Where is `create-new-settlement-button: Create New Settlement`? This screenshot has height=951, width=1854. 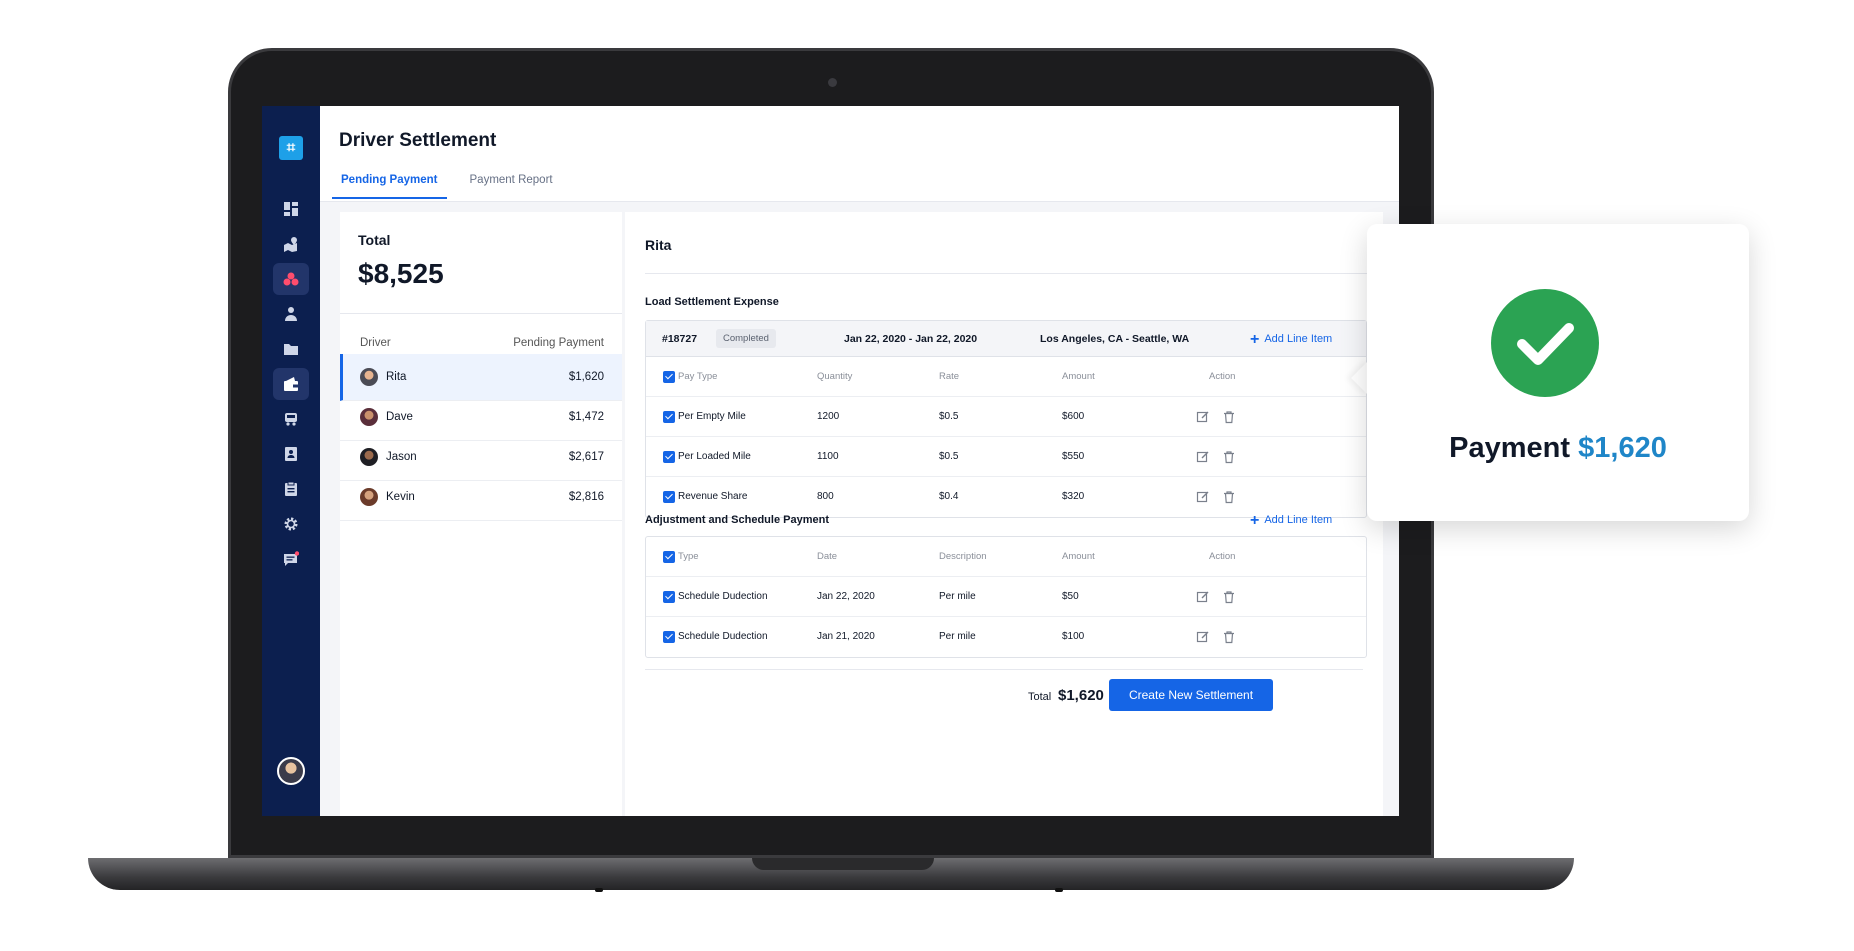
create-new-settlement-button: Create New Settlement is located at coordinates (1191, 695).